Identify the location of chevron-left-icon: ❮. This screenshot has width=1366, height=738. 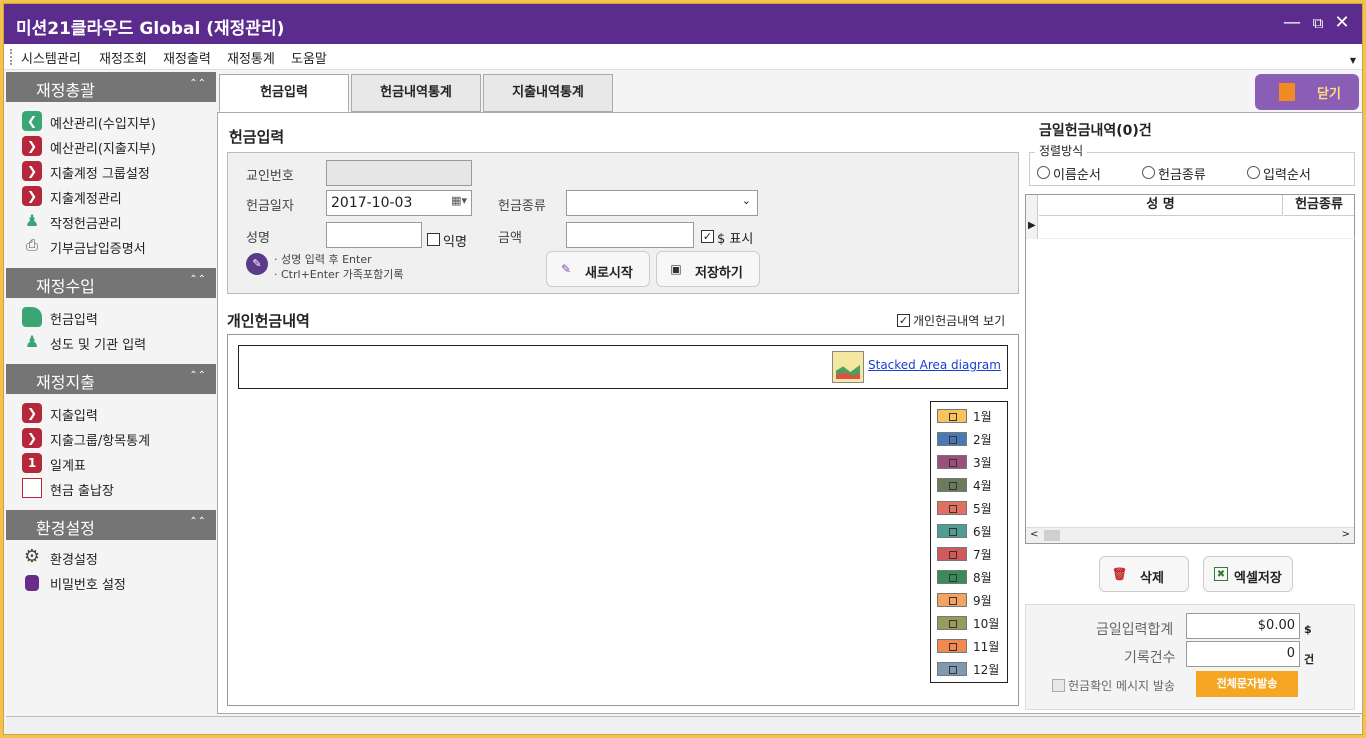
(32, 121).